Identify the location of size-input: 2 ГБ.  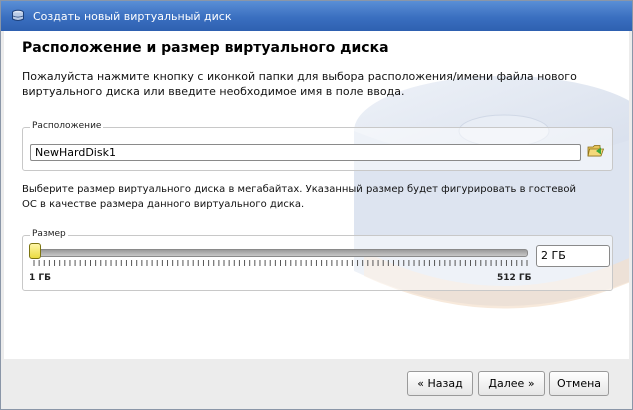
(573, 256).